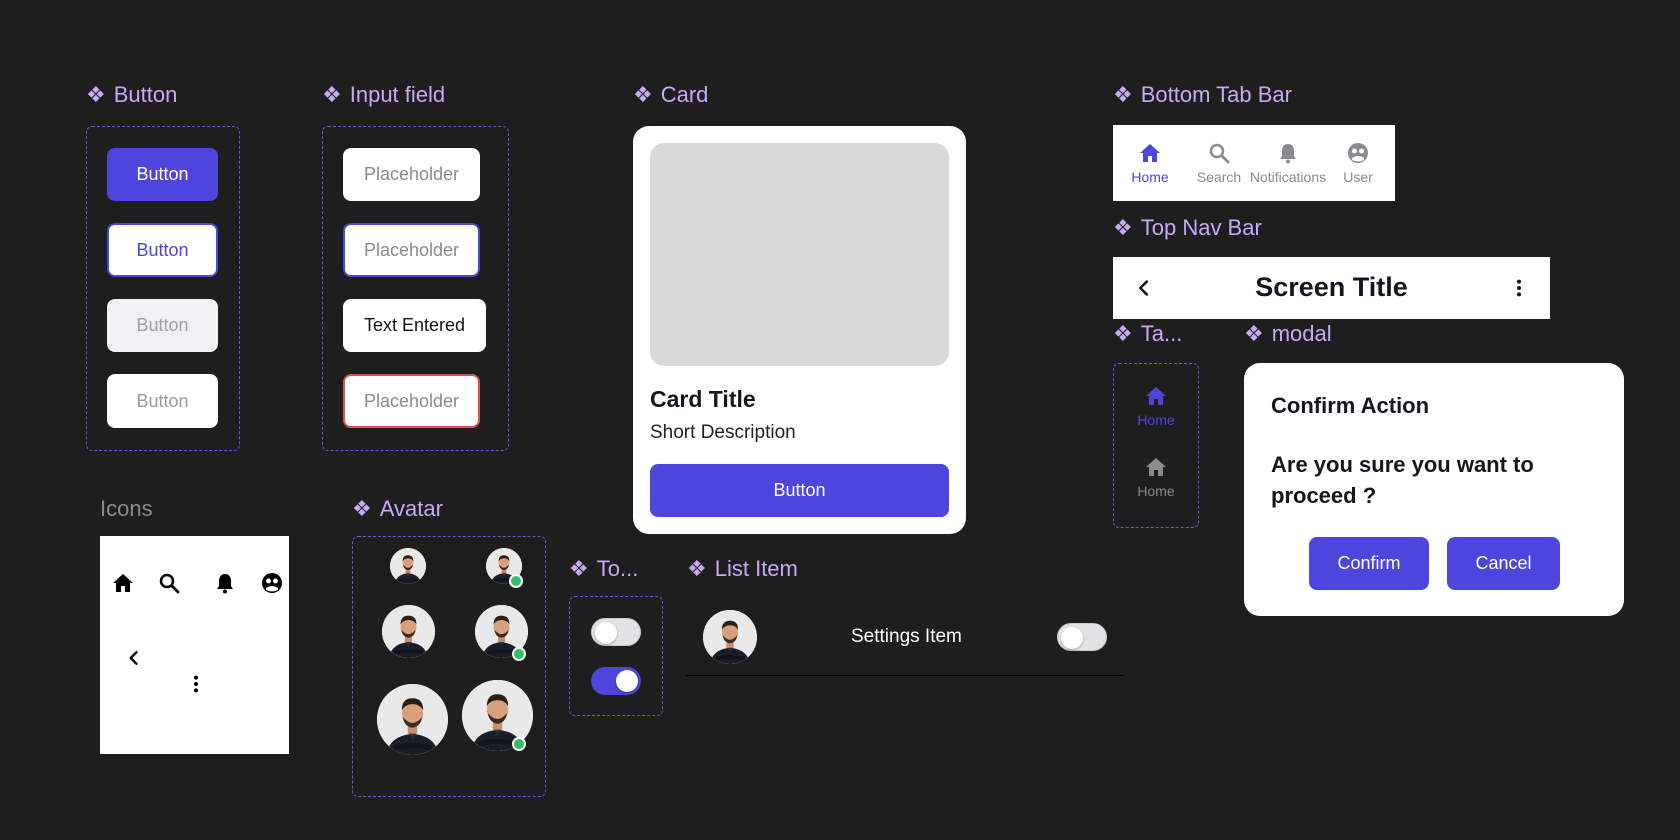 This screenshot has width=1680, height=840. What do you see at coordinates (1288, 177) in the screenshot?
I see `tab-notifications-label: Notifications` at bounding box center [1288, 177].